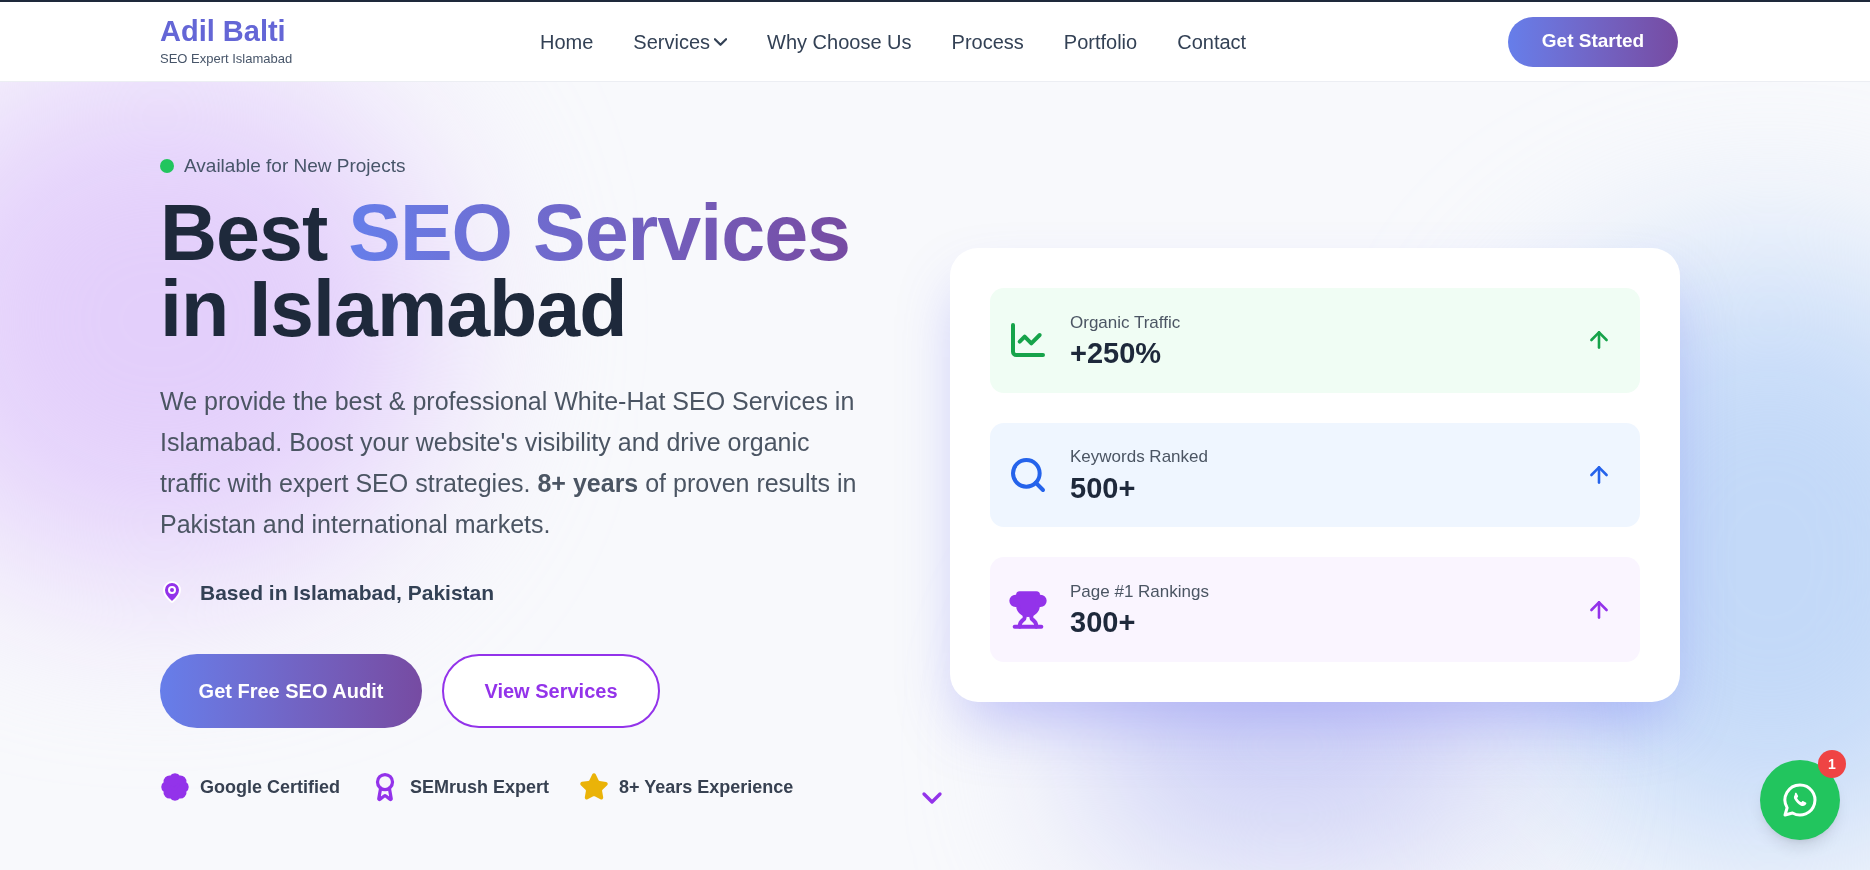 Image resolution: width=1870 pixels, height=870 pixels. Describe the element at coordinates (1593, 41) in the screenshot. I see `get-started-button: Get Started` at that location.